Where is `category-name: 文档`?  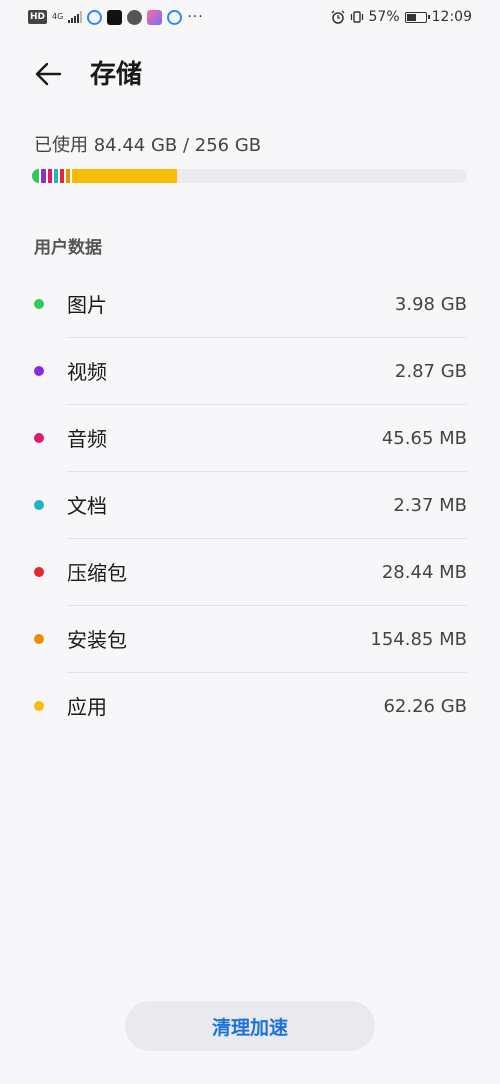
category-name: 文档 is located at coordinates (87, 506).